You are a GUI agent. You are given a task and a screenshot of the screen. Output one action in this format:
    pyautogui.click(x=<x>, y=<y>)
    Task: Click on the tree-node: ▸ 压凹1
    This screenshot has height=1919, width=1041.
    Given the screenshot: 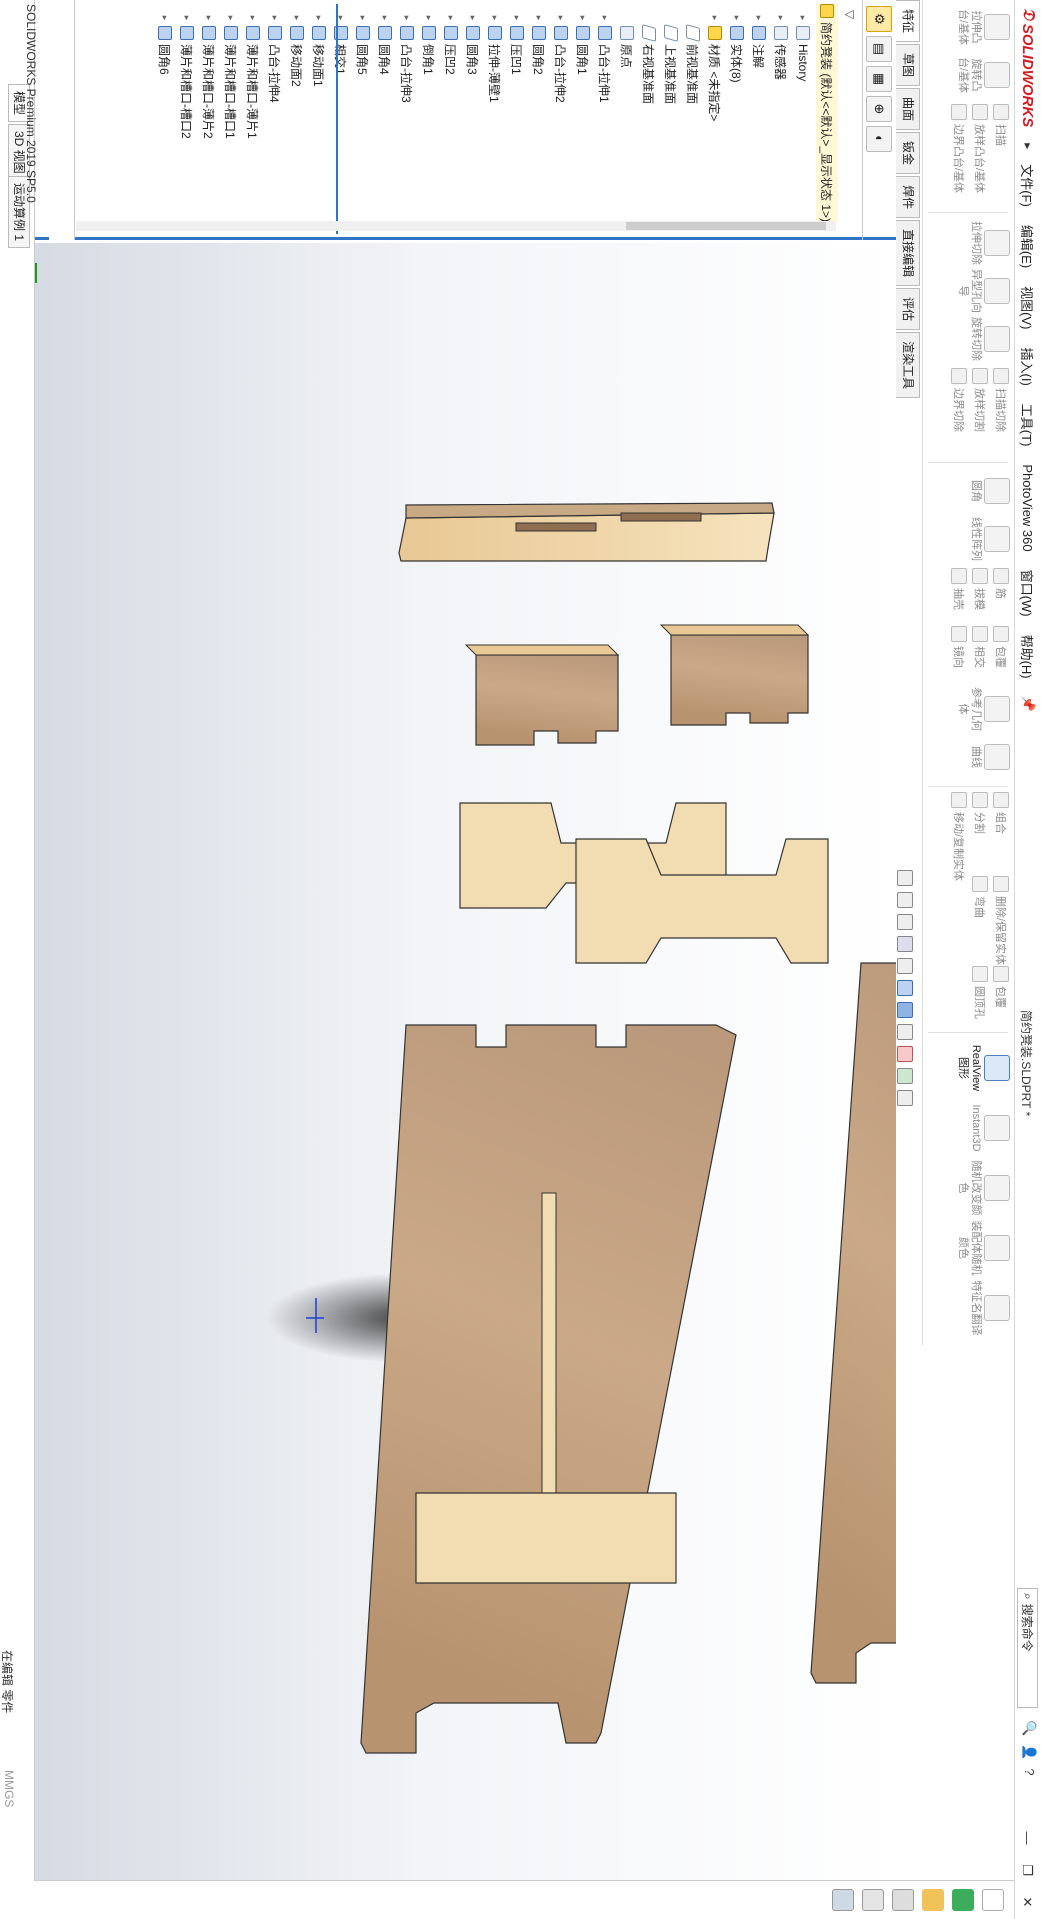 What is the action you would take?
    pyautogui.click(x=517, y=44)
    